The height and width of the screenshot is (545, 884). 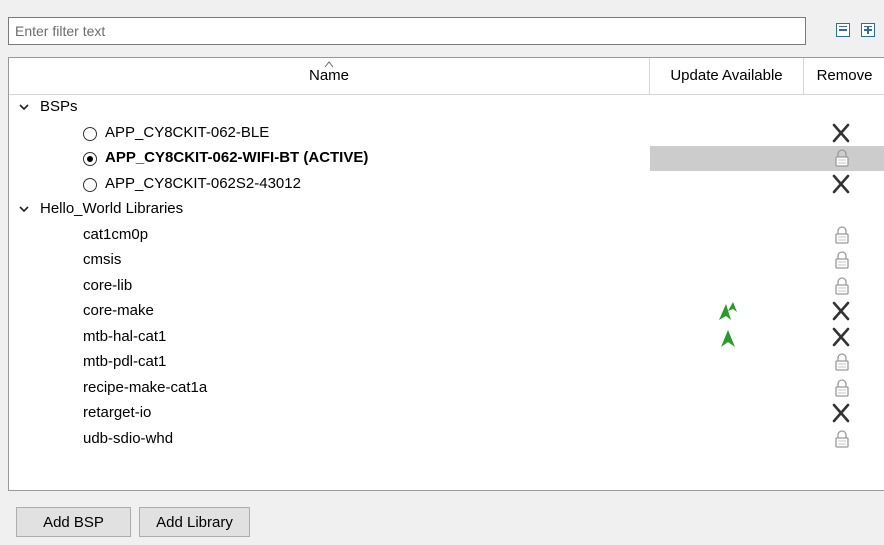 I want to click on radio-selected-dot, so click(x=90, y=159).